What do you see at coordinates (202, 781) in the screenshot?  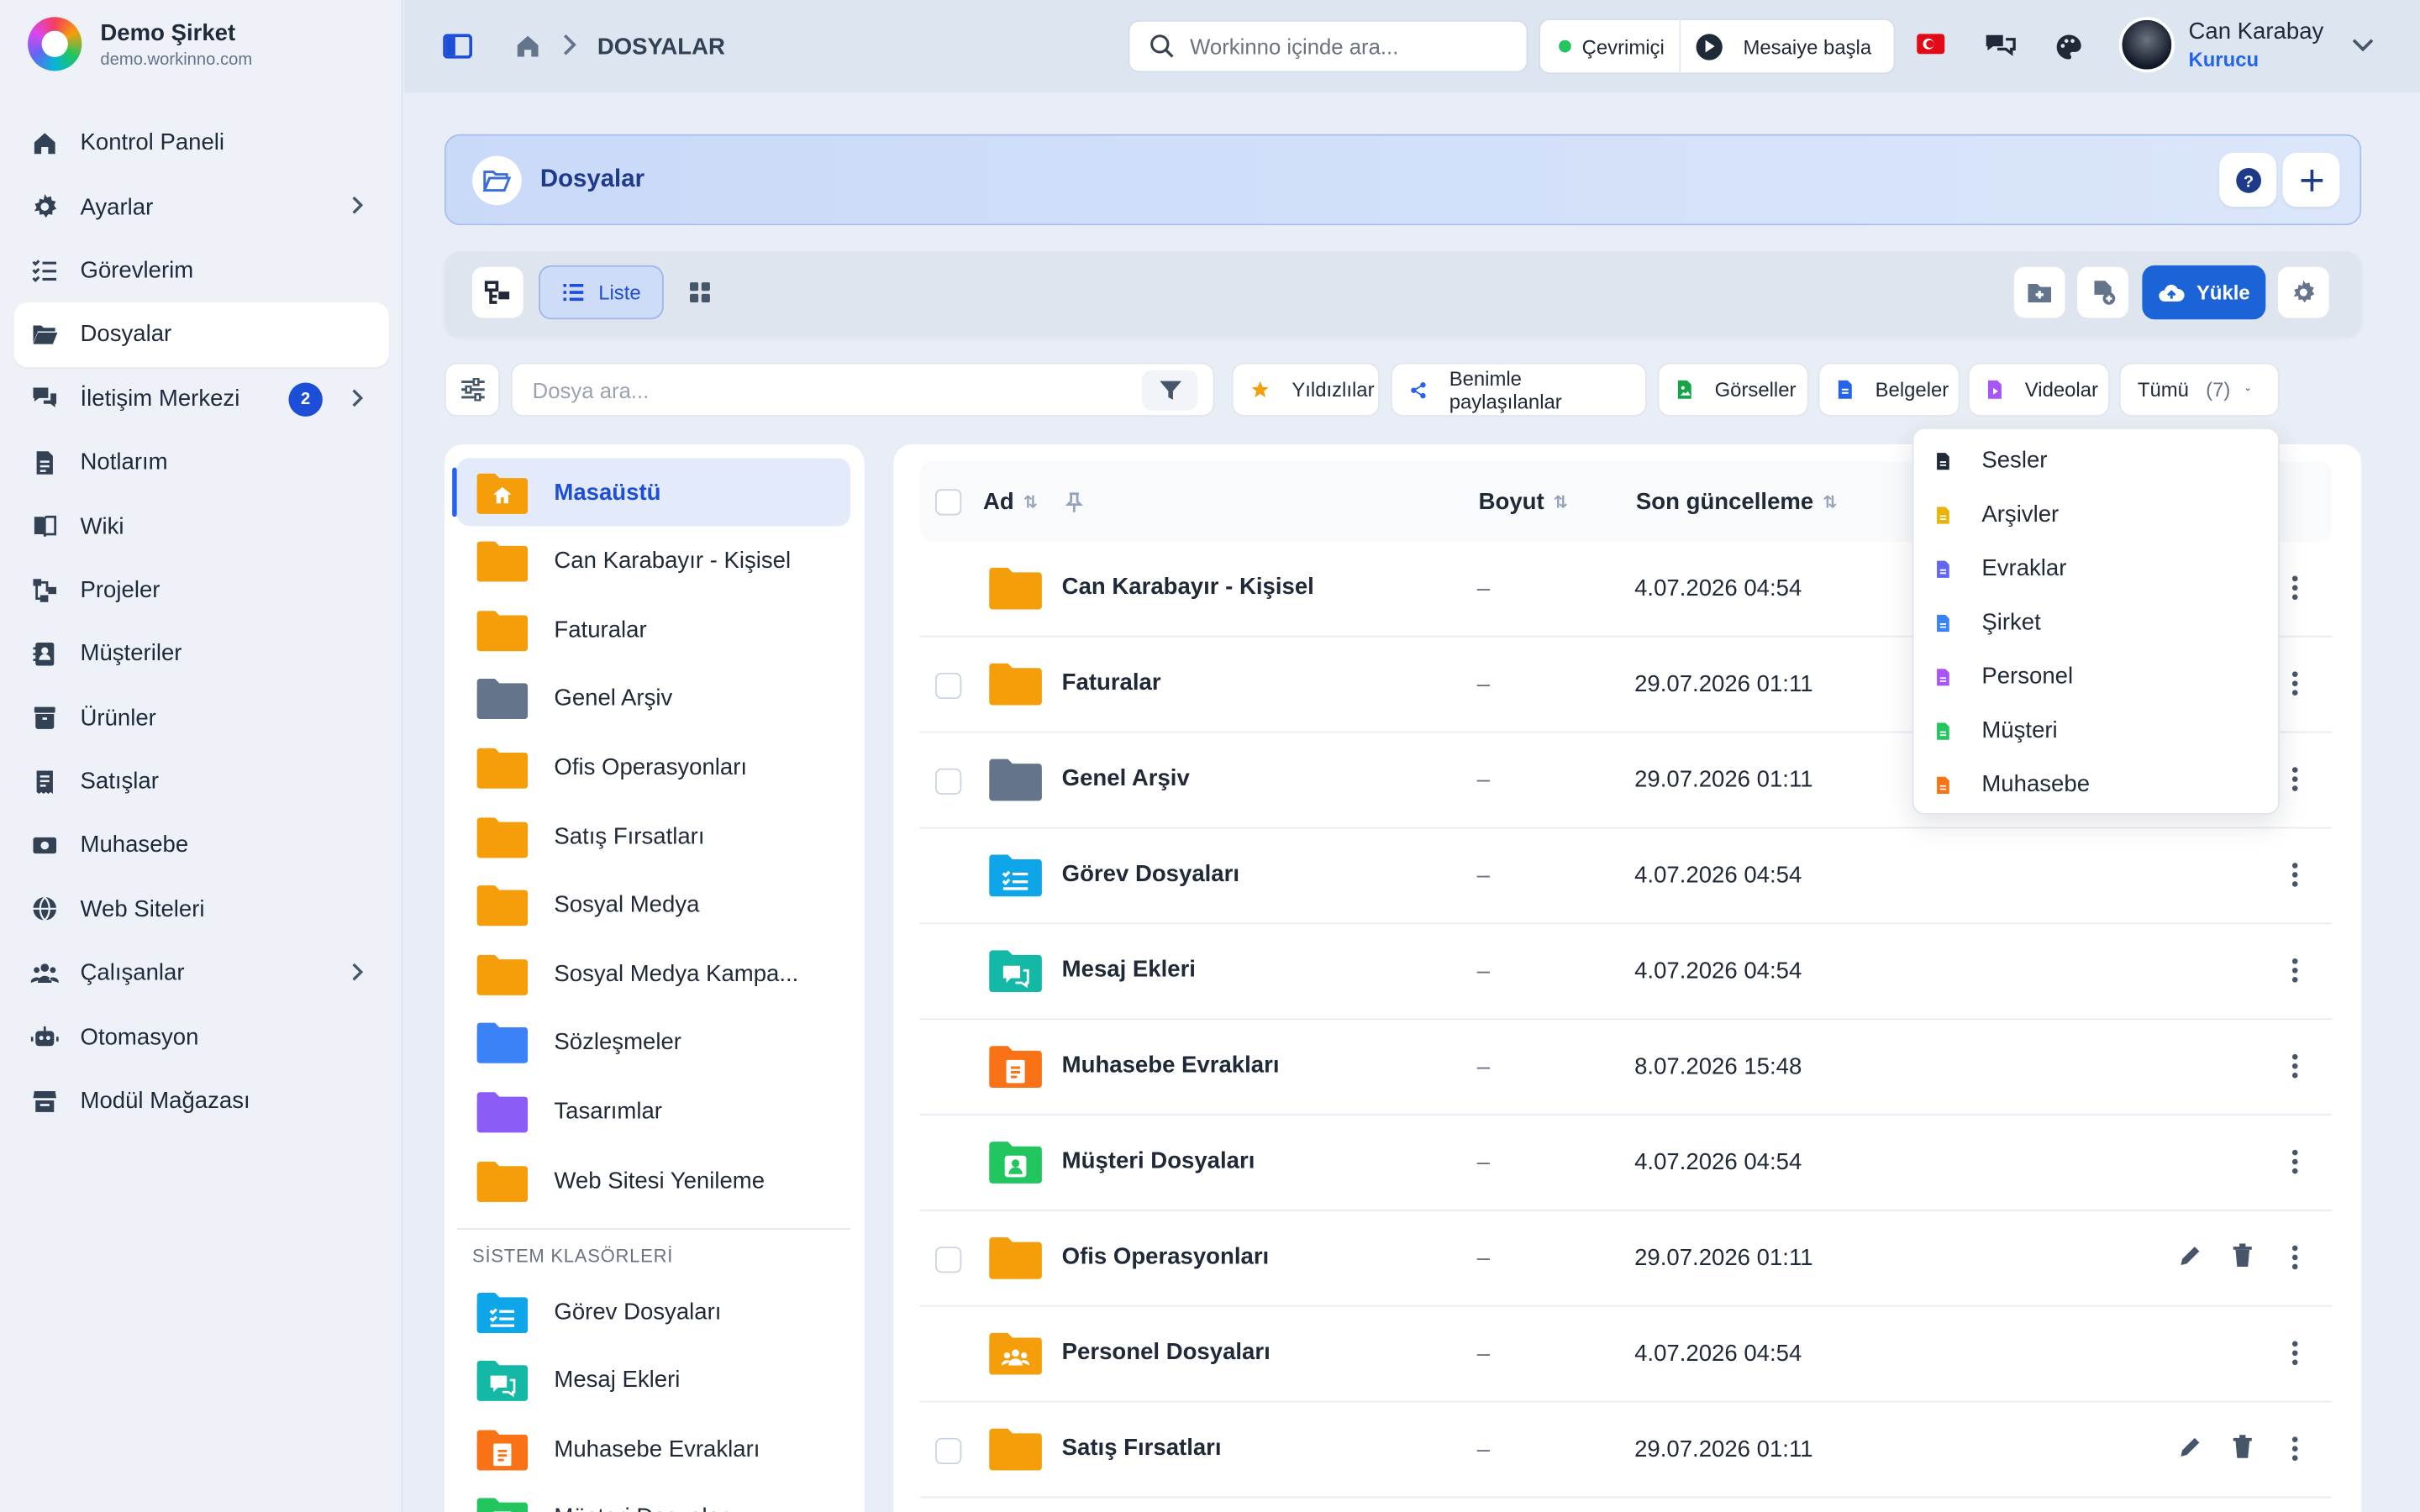 I see `sidebar-item-satışlar: Satışlar` at bounding box center [202, 781].